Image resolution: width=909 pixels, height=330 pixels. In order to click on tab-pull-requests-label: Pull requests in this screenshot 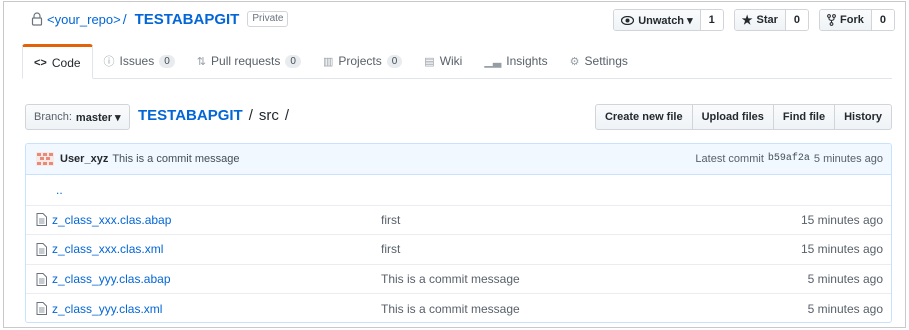, I will do `click(246, 61)`.